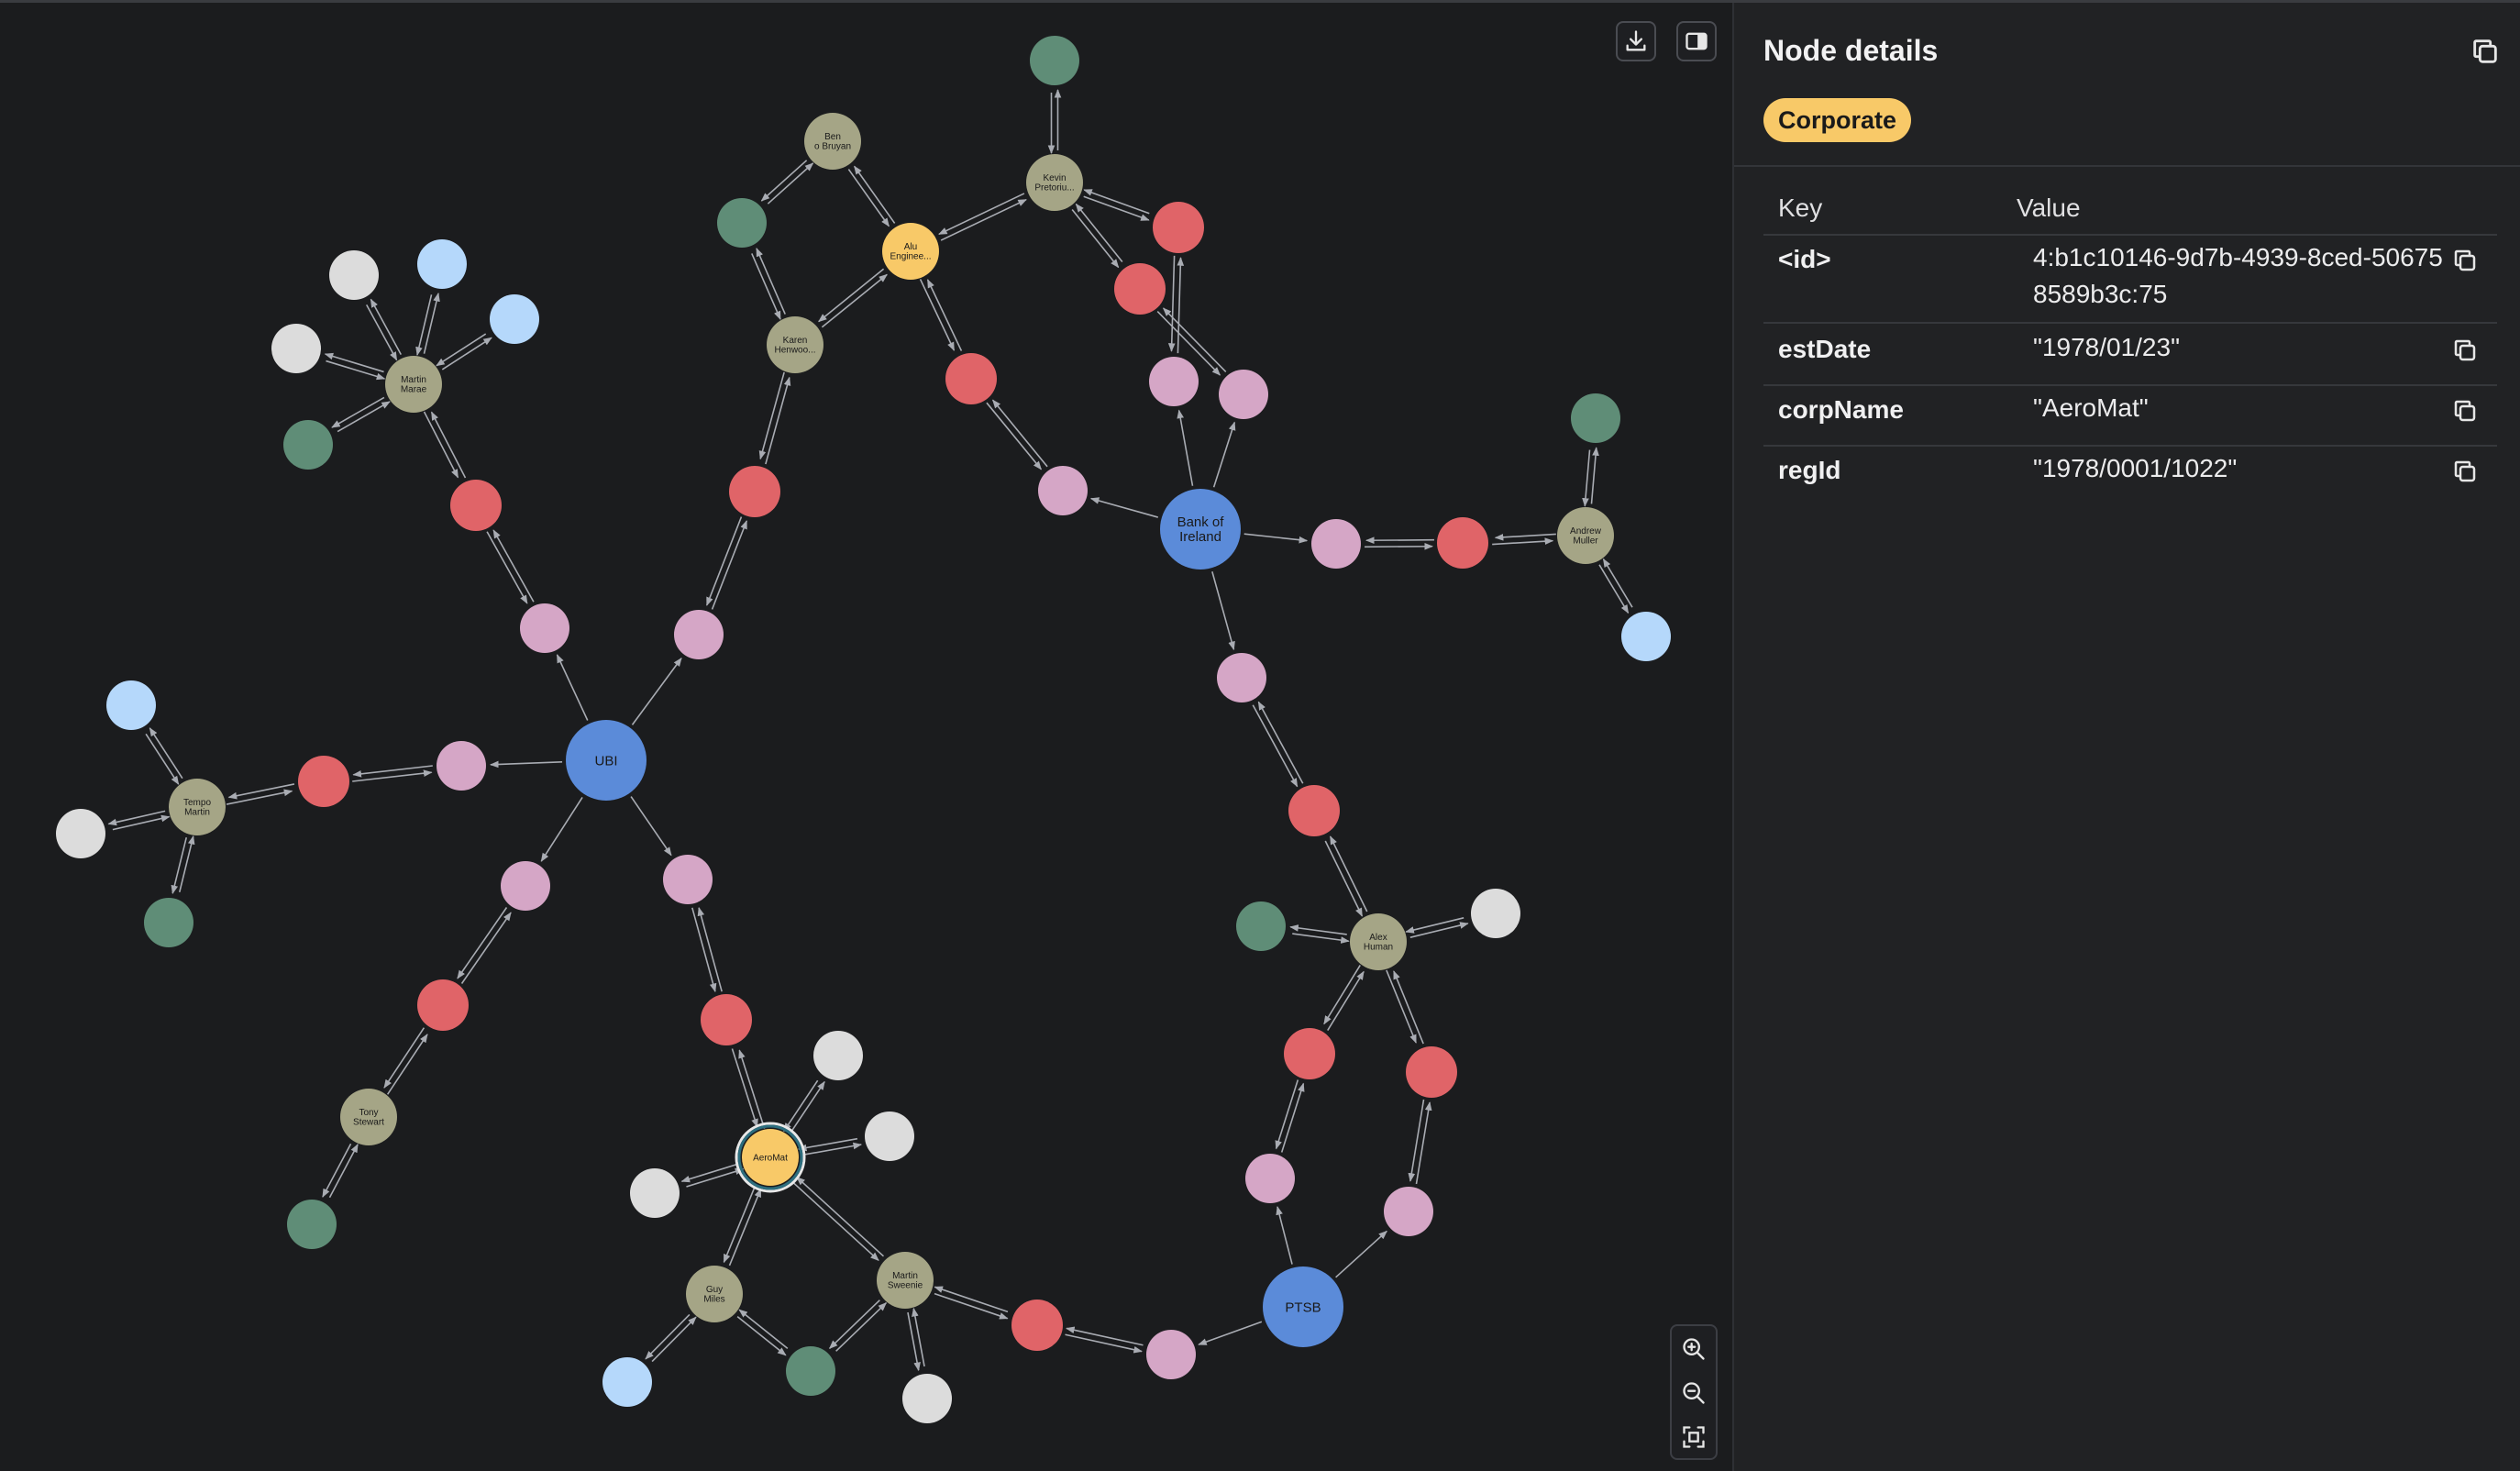 This screenshot has height=1471, width=2520. Describe the element at coordinates (1200, 529) in the screenshot. I see `graph-node: Bank of Ireland` at that location.